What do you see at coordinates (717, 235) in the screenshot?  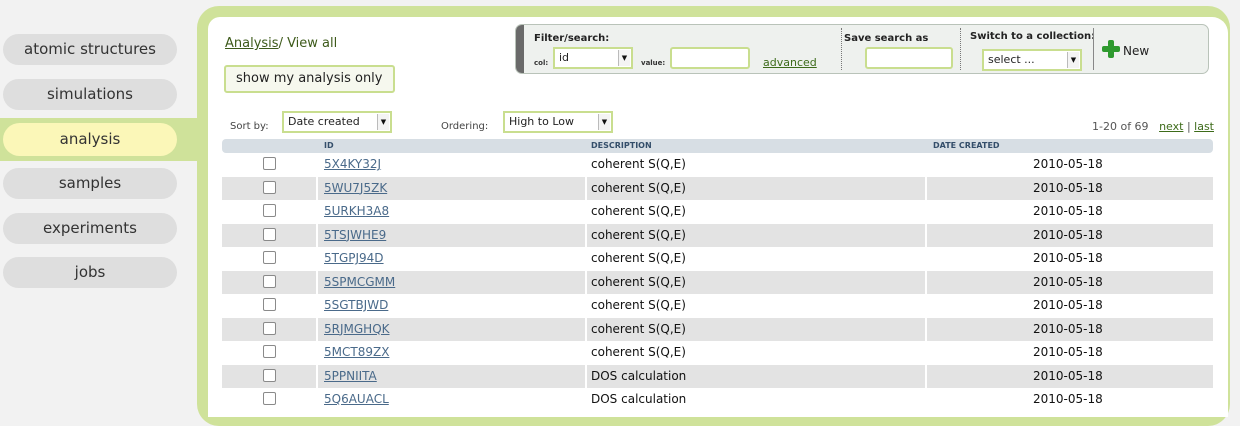 I see `table-row: 5TSJWHE9 coherent S(Q,E) 2010-05-18` at bounding box center [717, 235].